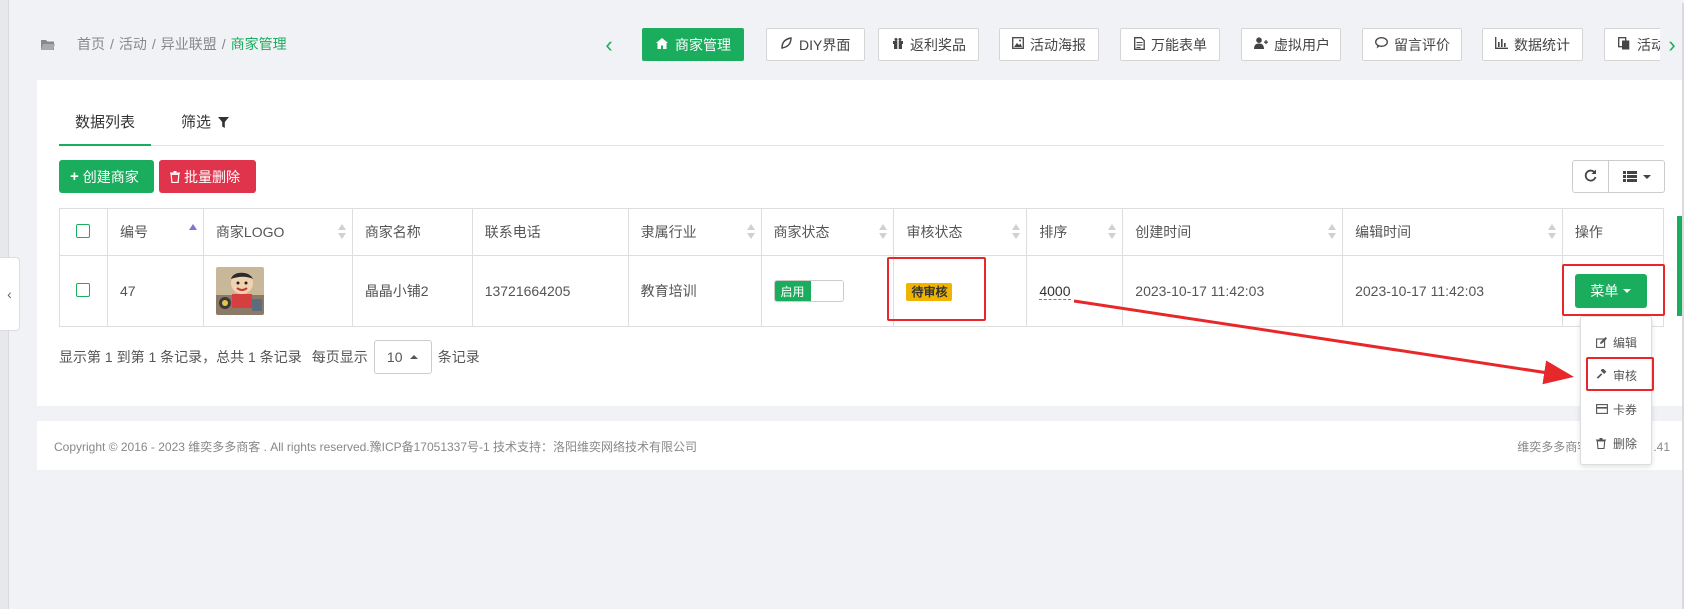 This screenshot has width=1684, height=609. I want to click on tab-data-statistics: 数据统计, so click(1532, 44).